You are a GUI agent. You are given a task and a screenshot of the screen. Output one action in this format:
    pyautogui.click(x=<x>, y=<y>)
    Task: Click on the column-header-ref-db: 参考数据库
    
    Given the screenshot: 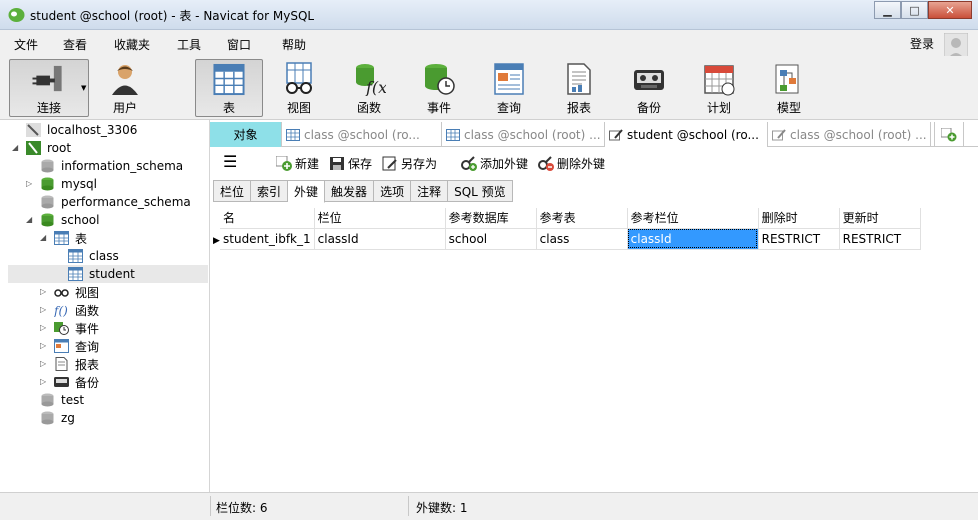 What is the action you would take?
    pyautogui.click(x=491, y=218)
    